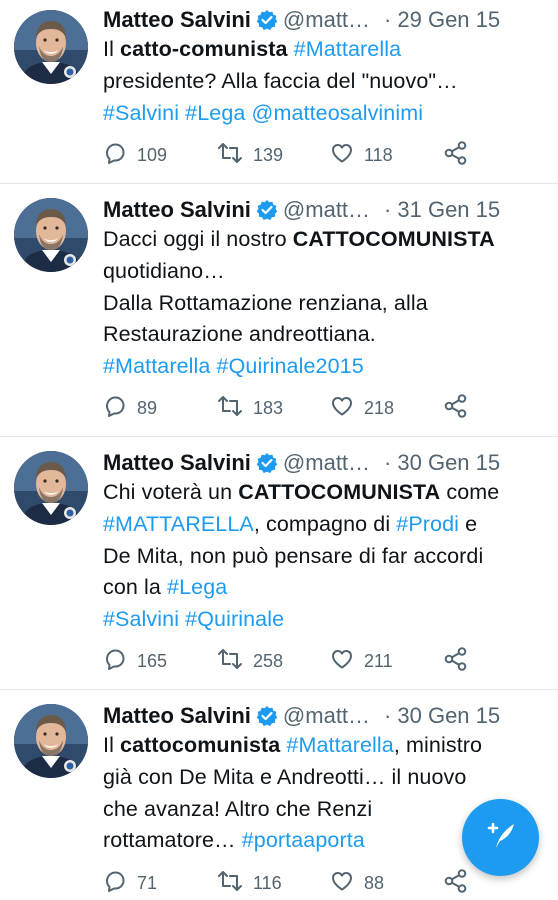  What do you see at coordinates (198, 239) in the screenshot?
I see `text-run: Dacci oggi il nostro` at bounding box center [198, 239].